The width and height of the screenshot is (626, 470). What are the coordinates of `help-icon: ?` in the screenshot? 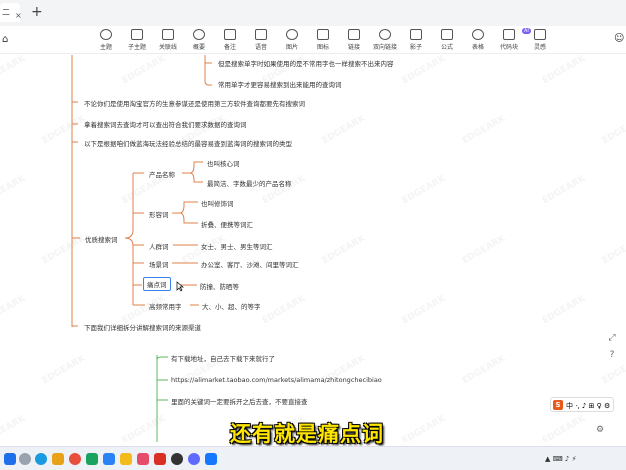 It's located at (612, 355).